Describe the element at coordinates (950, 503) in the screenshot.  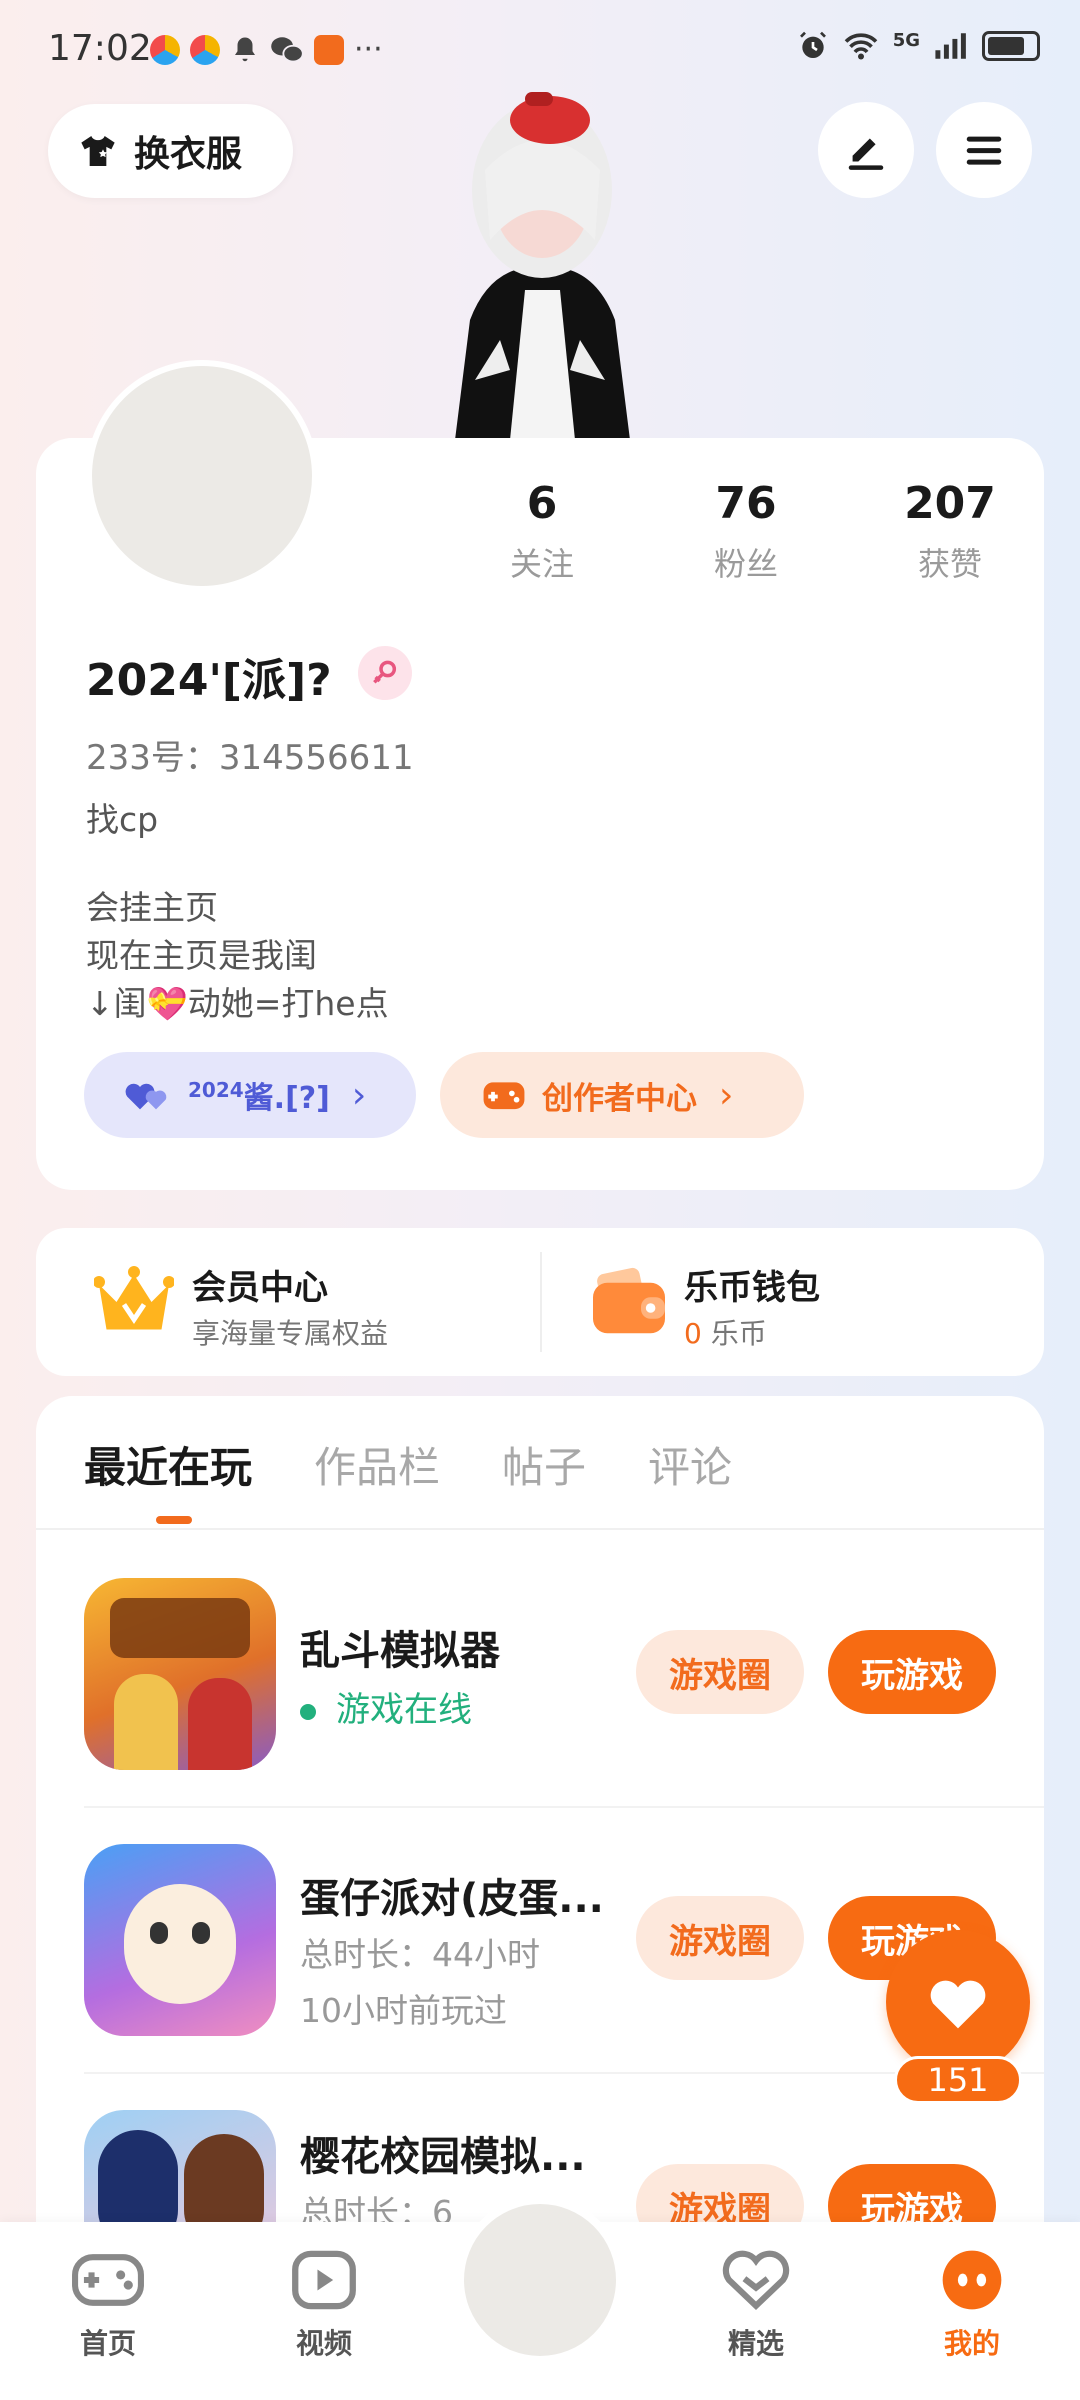
I see `likes-count: 207` at that location.